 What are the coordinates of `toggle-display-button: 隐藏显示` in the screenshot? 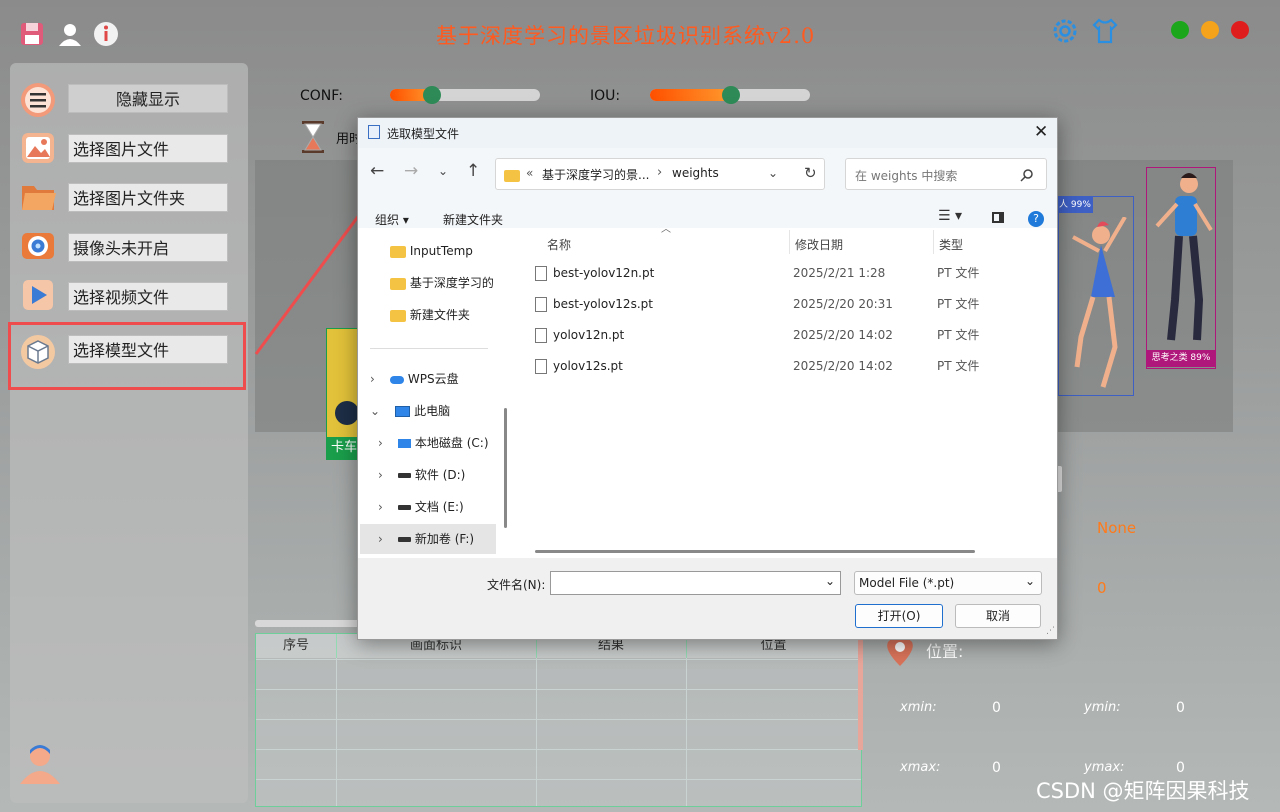 It's located at (148, 98).